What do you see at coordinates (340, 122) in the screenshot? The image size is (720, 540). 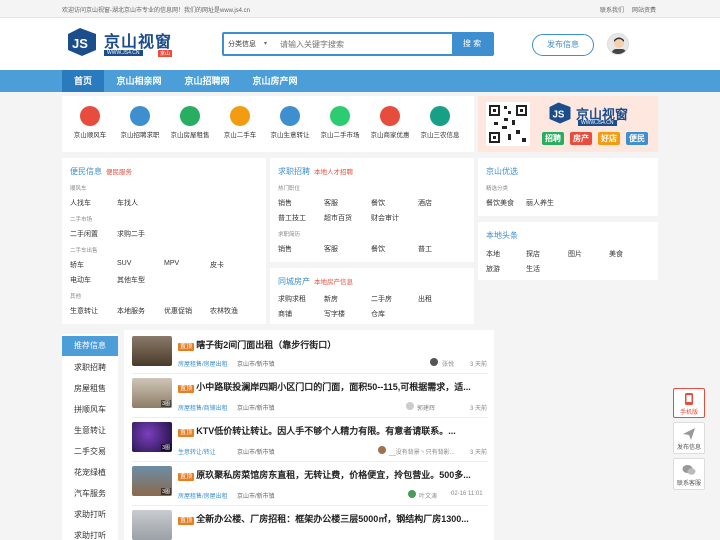 I see `quick-item-secondhand: 京山二手市场` at bounding box center [340, 122].